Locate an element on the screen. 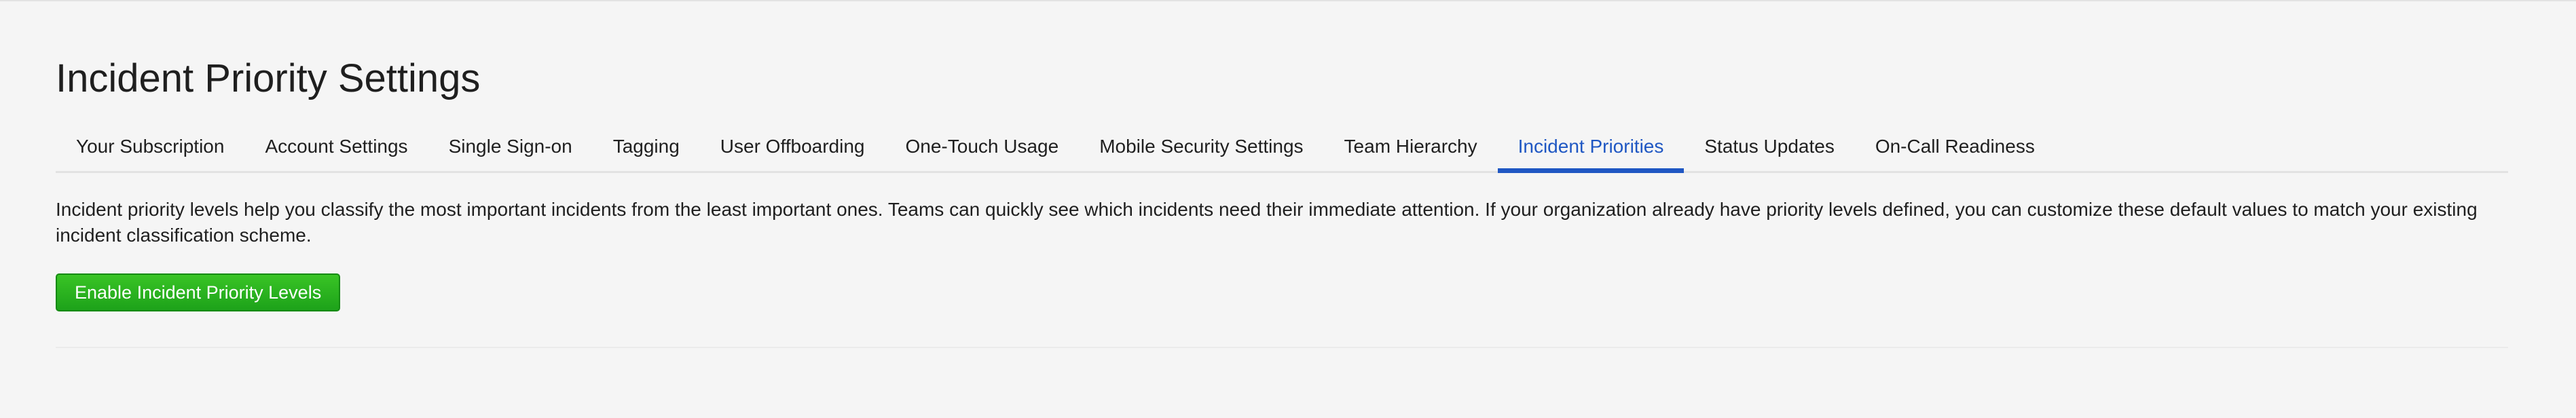 This screenshot has height=418, width=2576. tab-mobile-security-settings: Mobile Security Settings is located at coordinates (1201, 148).